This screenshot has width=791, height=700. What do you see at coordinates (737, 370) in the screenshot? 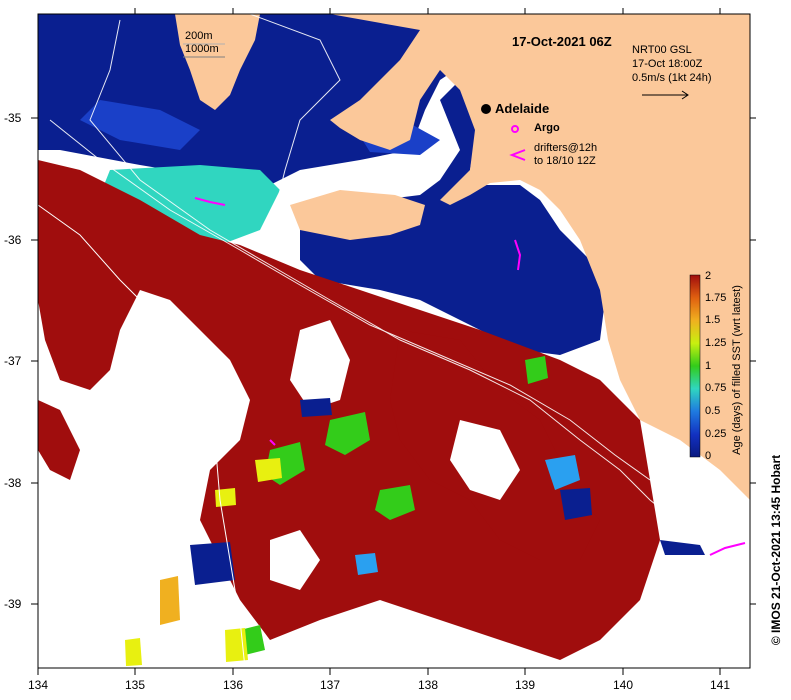
I see `colorbar-label: Age (days) of filled SST (wrt latest)` at bounding box center [737, 370].